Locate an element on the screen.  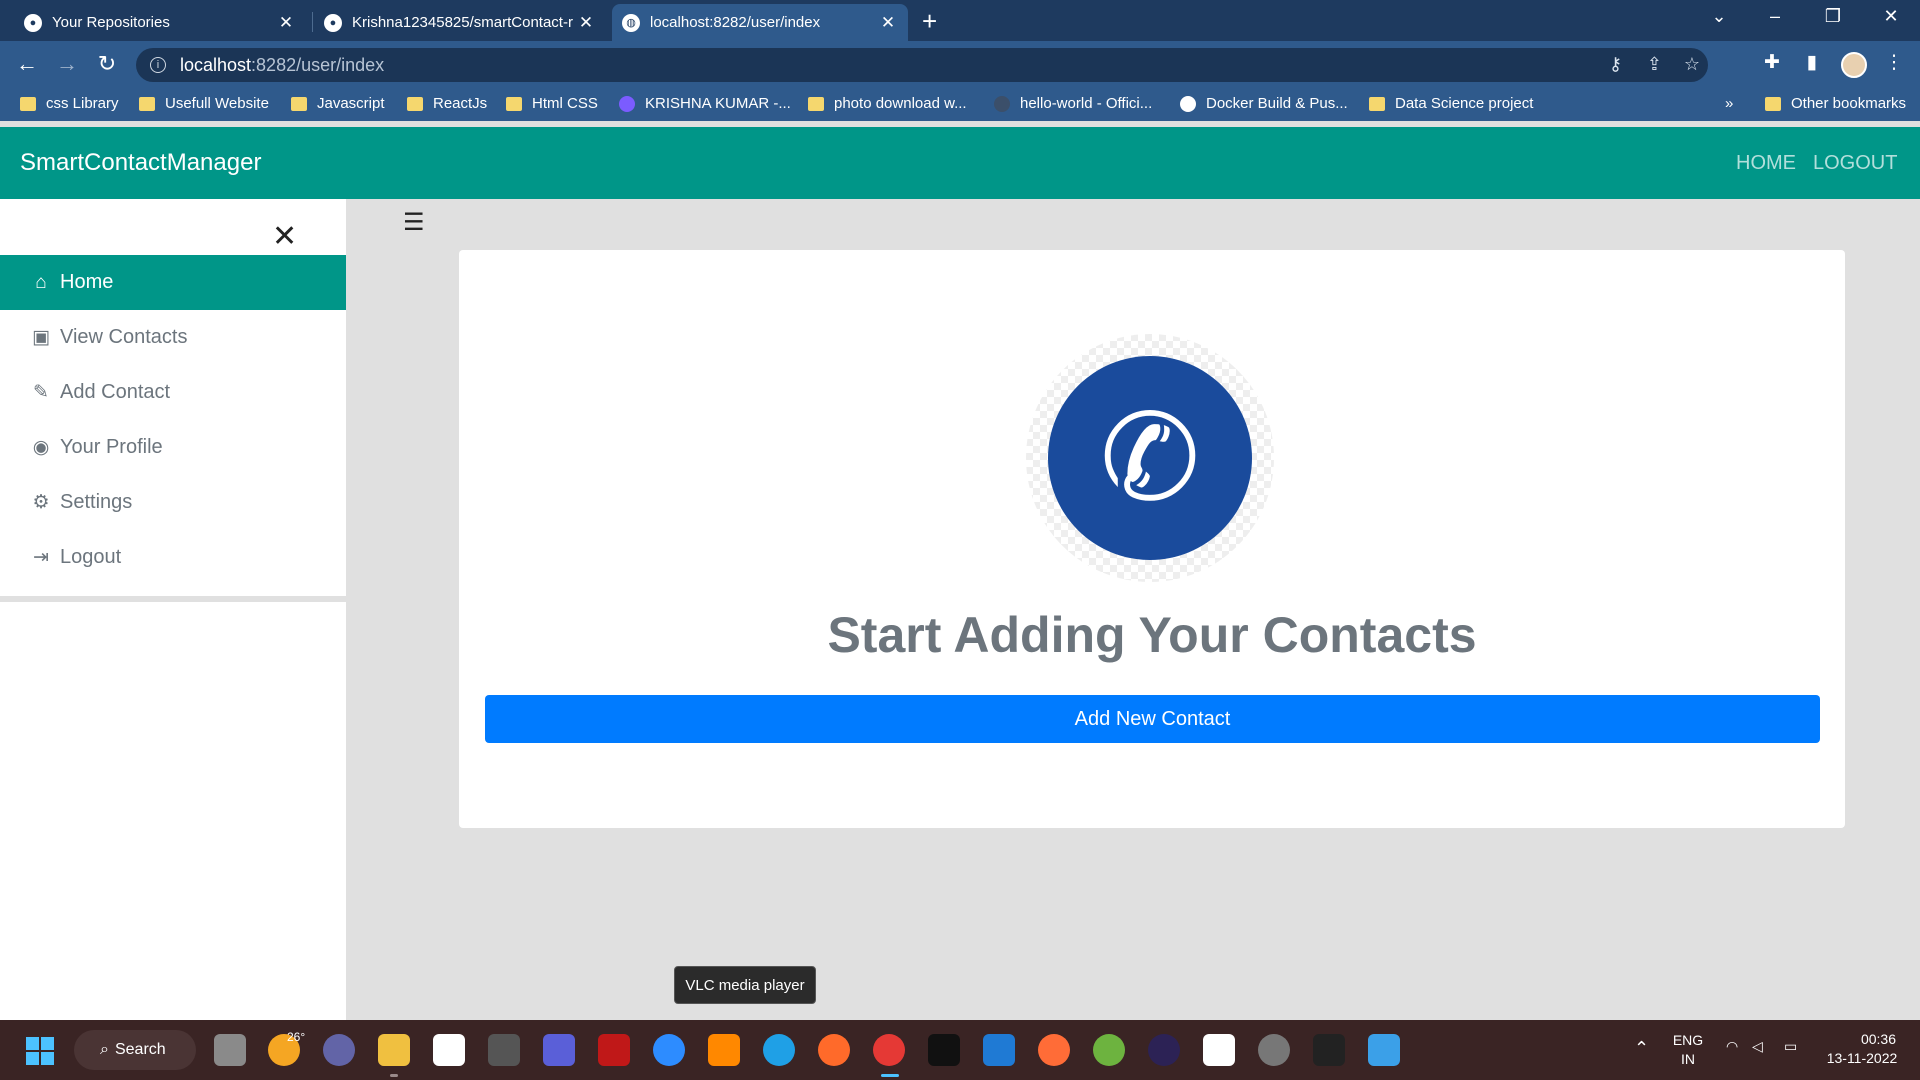
sidebar-divider is located at coordinates (173, 599).